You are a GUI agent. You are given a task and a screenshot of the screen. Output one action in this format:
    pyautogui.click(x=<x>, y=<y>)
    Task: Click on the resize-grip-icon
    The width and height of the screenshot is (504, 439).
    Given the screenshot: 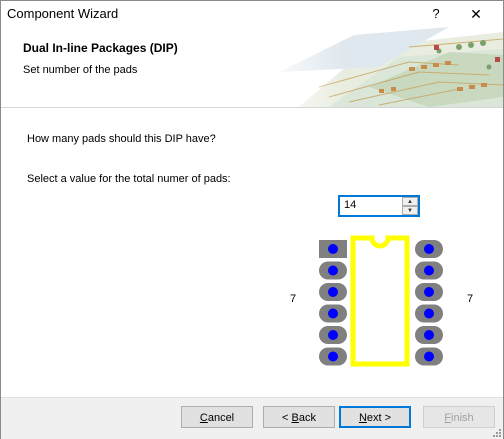 What is the action you would take?
    pyautogui.click(x=496, y=432)
    